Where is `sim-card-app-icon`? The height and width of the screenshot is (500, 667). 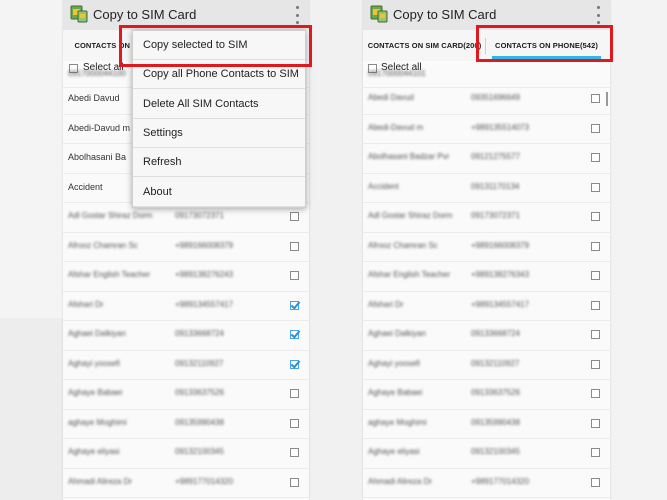 sim-card-app-icon is located at coordinates (379, 14).